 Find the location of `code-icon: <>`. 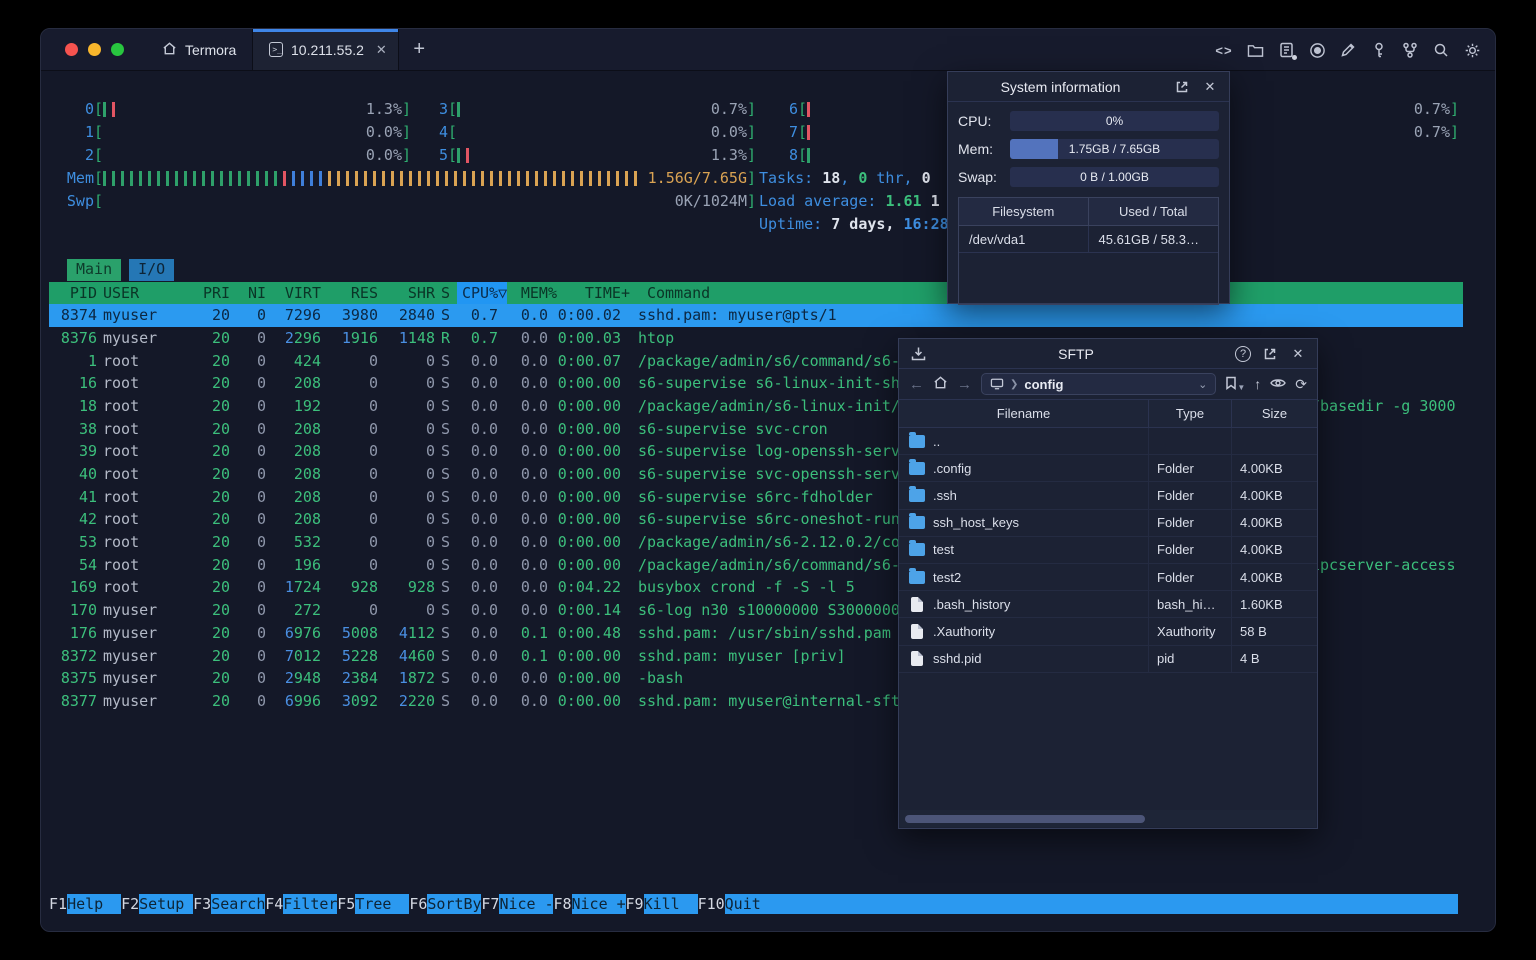

code-icon: <> is located at coordinates (1224, 50).